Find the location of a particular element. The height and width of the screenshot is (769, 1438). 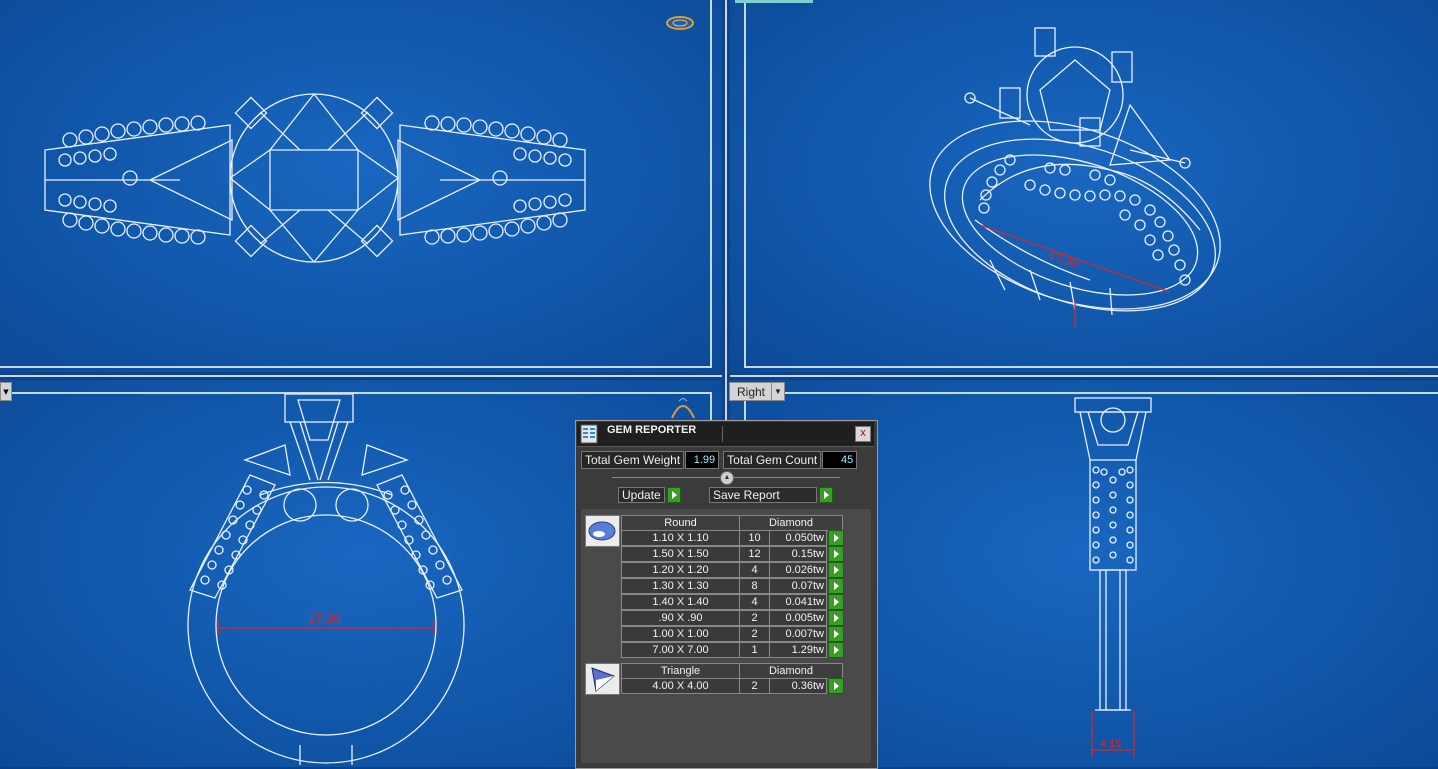

save-report-button: Save Report is located at coordinates (771, 495).